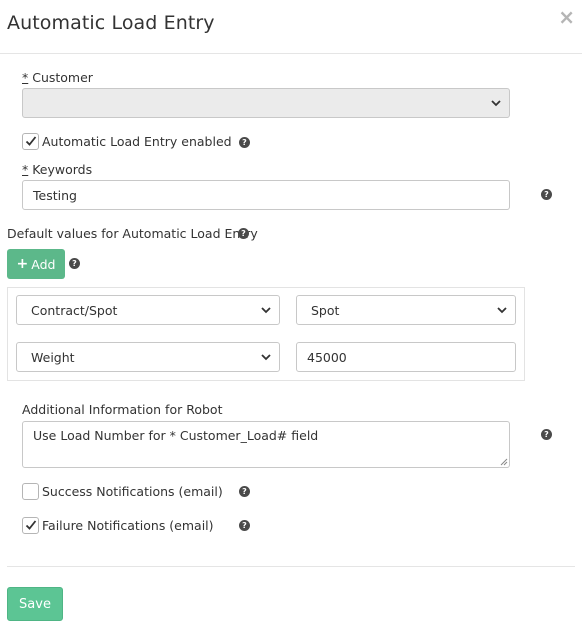 The height and width of the screenshot is (625, 582). I want to click on footer-divider, so click(291, 566).